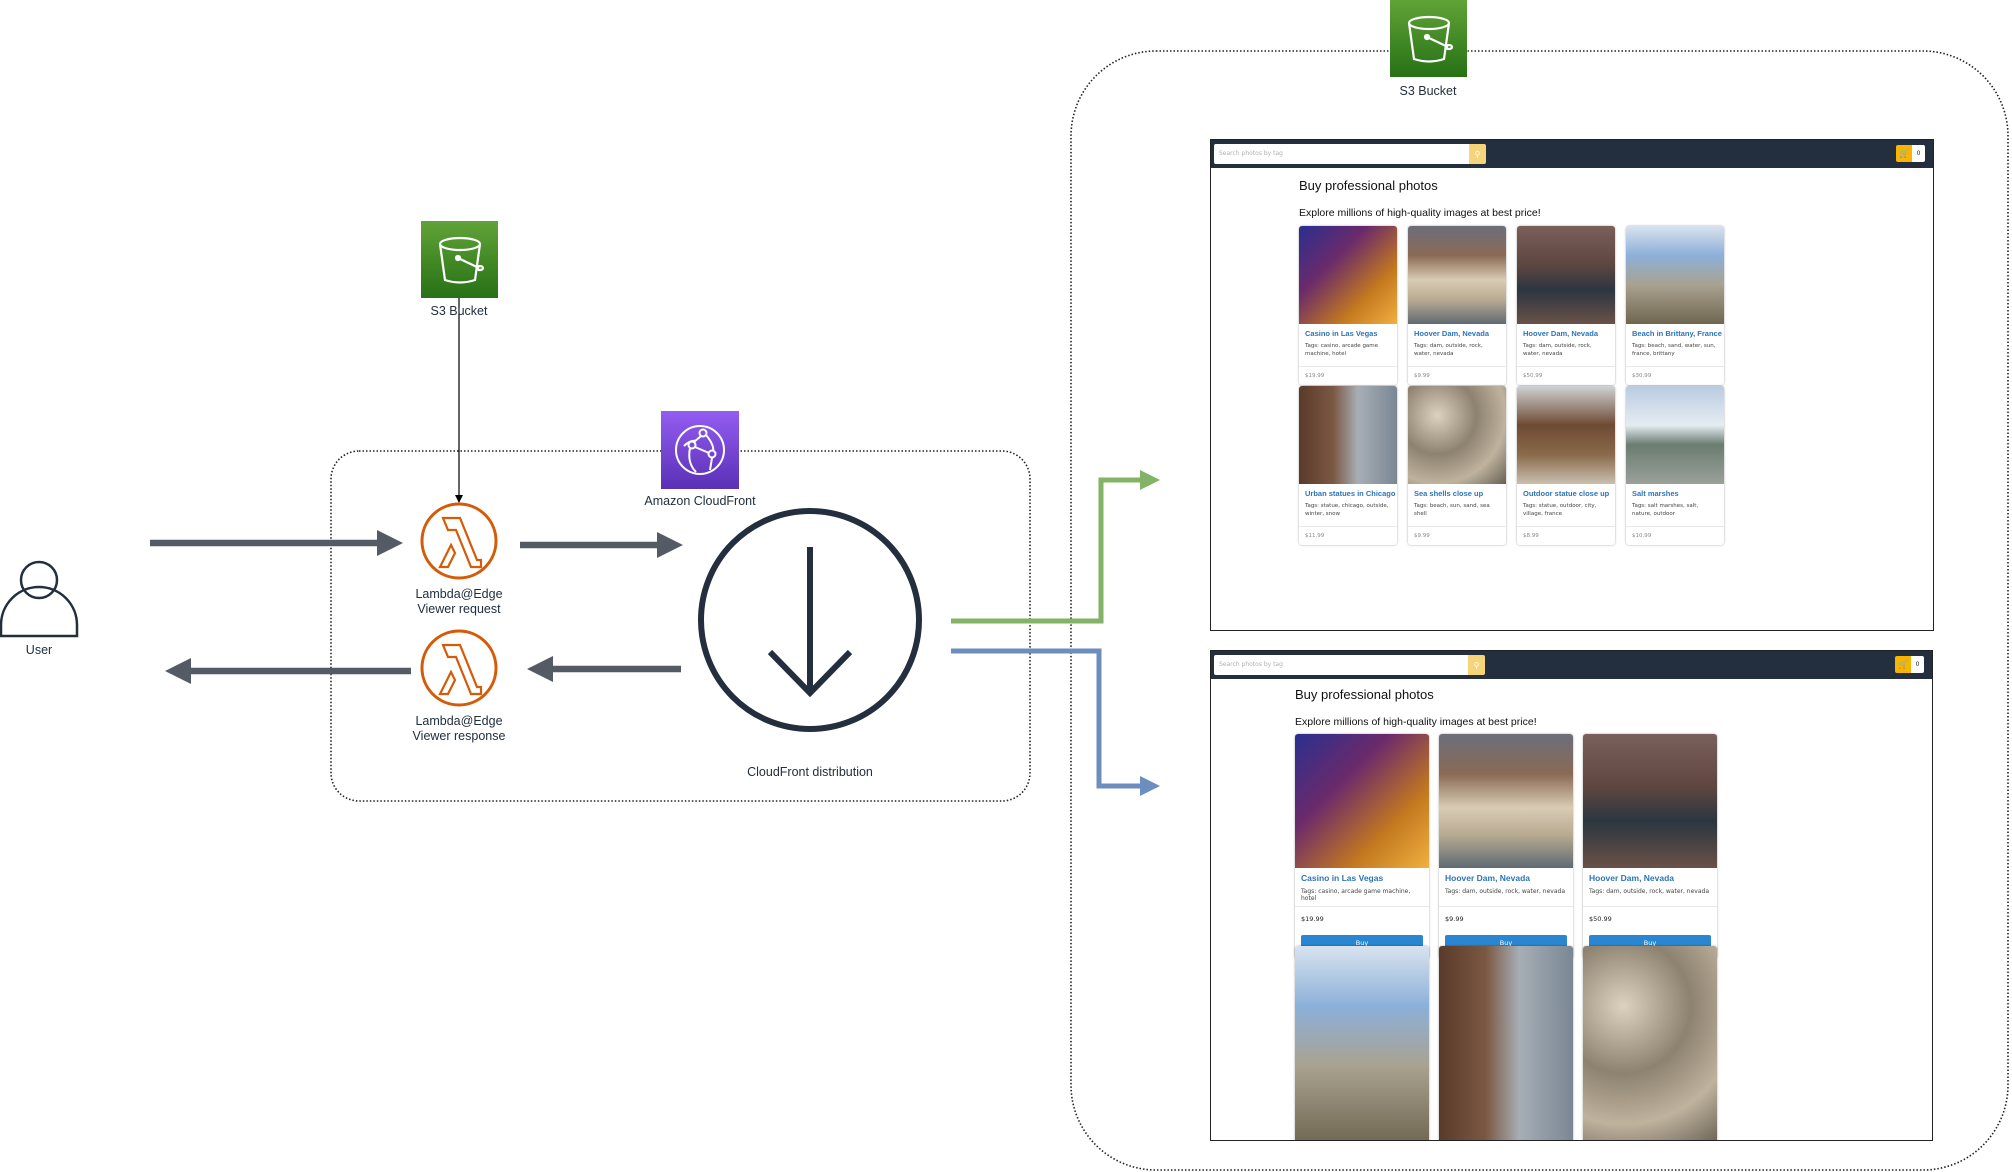 This screenshot has width=2012, height=1172. Describe the element at coordinates (1531, 536) in the screenshot. I see `product-price: $8.99` at that location.